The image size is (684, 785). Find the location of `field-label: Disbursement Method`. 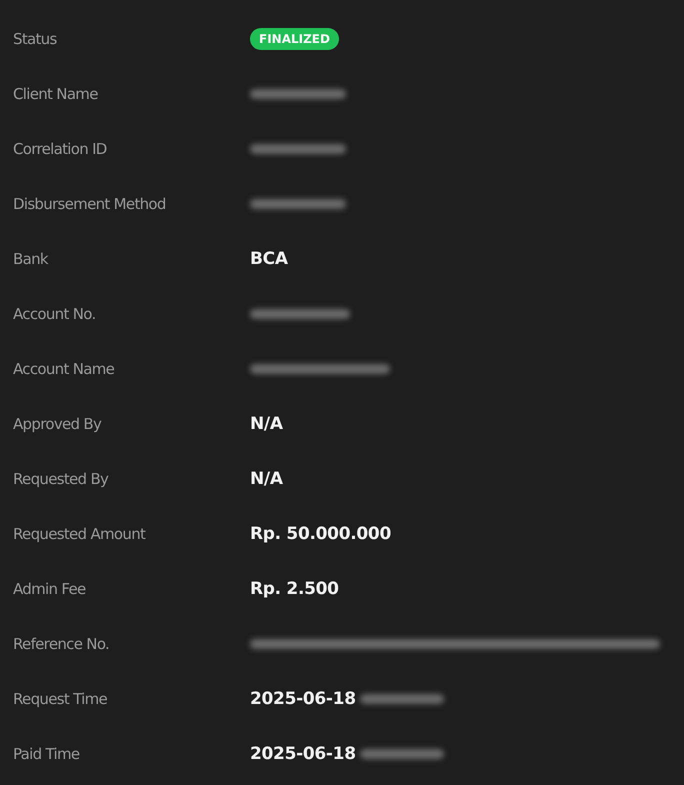

field-label: Disbursement Method is located at coordinates (90, 203).